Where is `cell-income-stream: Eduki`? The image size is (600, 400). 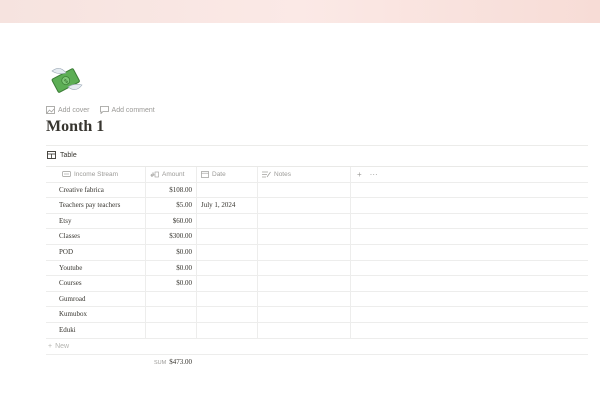
cell-income-stream: Eduki is located at coordinates (96, 330).